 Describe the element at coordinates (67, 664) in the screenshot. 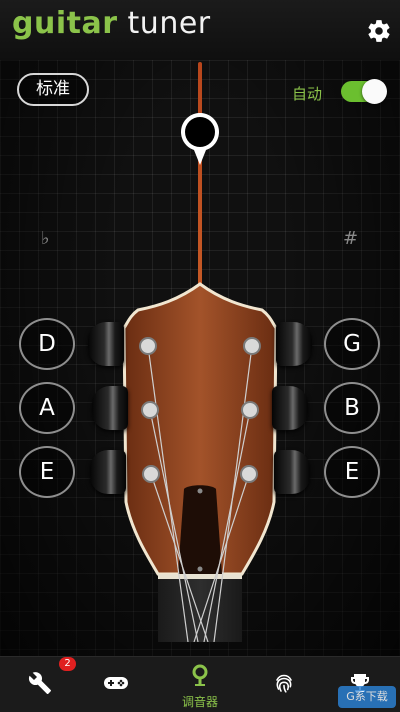

I see `notification-badge: 2` at that location.